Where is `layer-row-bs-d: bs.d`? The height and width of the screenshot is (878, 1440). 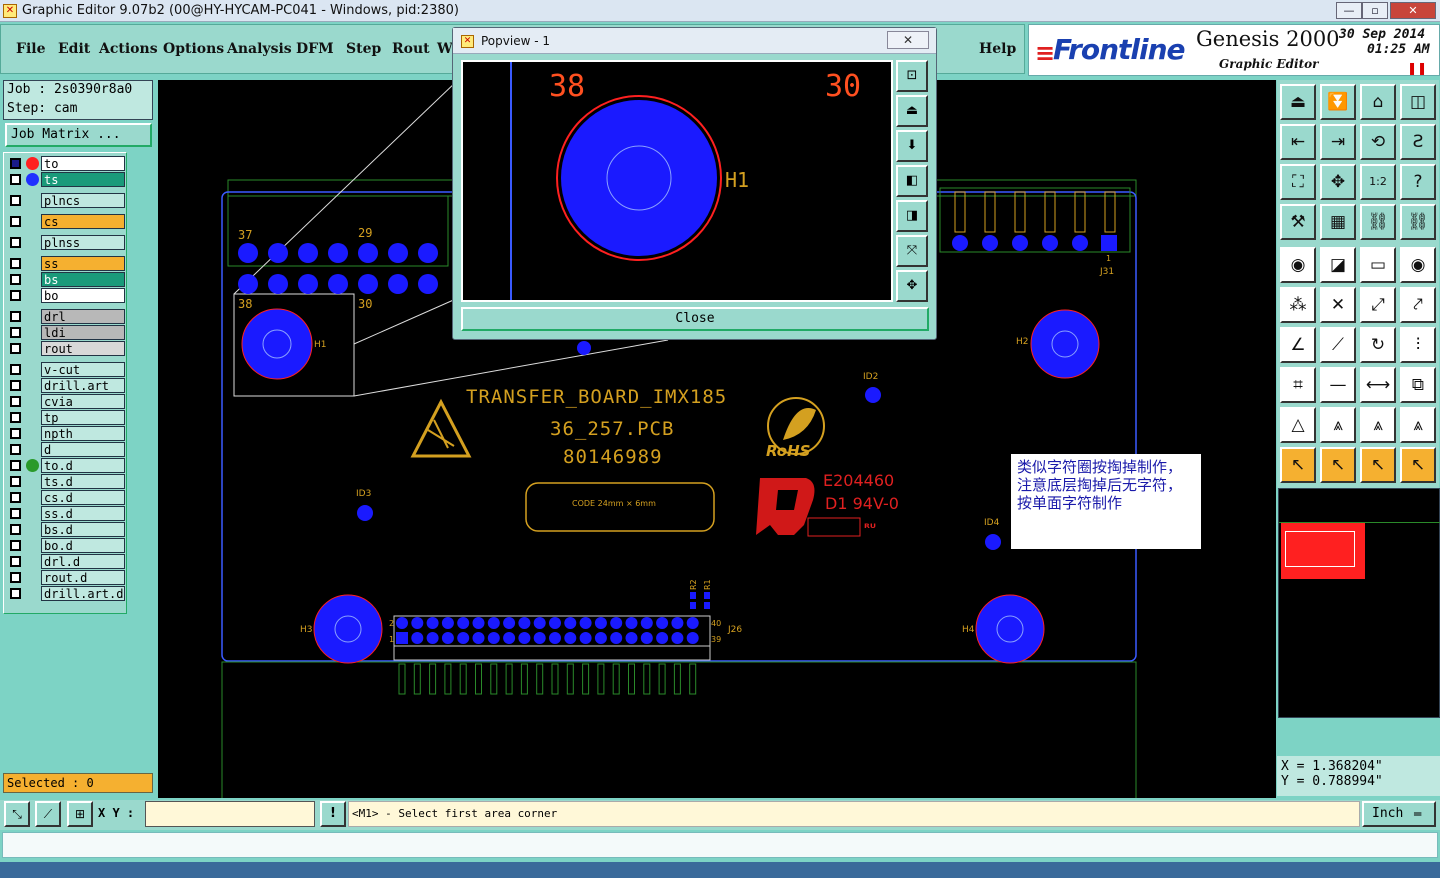
layer-row-bs-d: bs.d is located at coordinates (66, 529).